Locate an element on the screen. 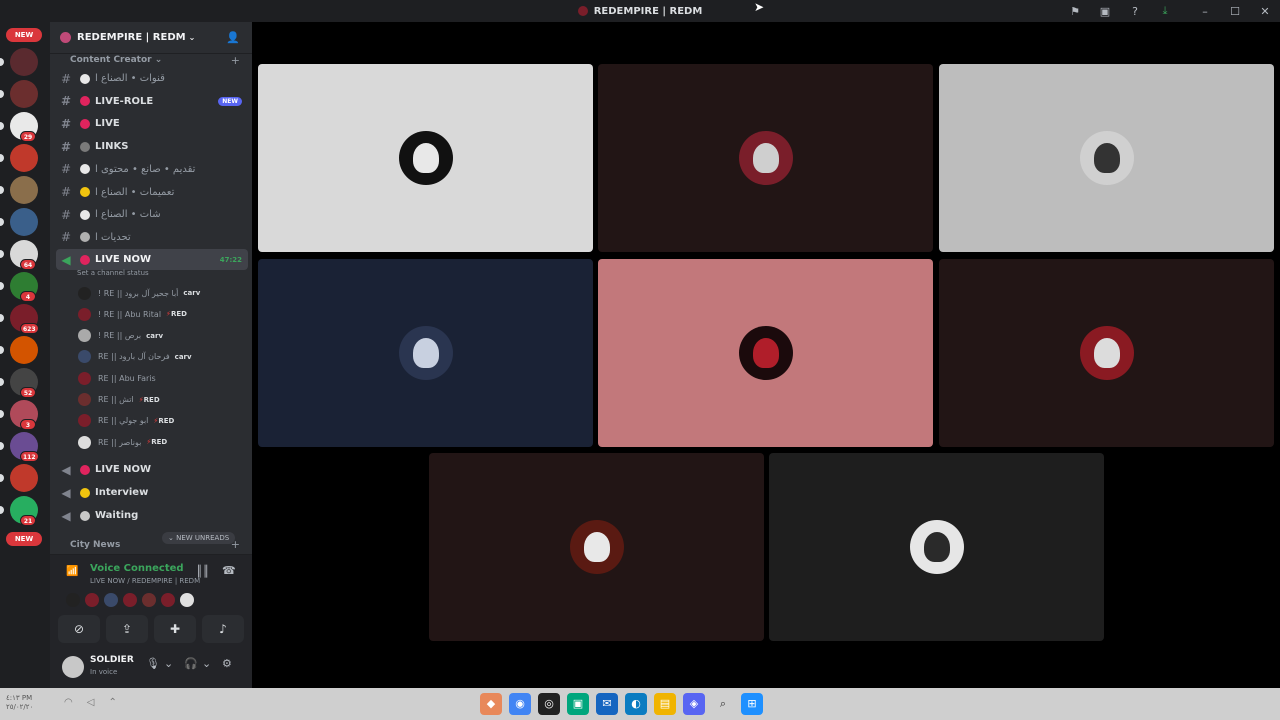 The width and height of the screenshot is (1280, 720). channel-label: LINKS is located at coordinates (112, 147).